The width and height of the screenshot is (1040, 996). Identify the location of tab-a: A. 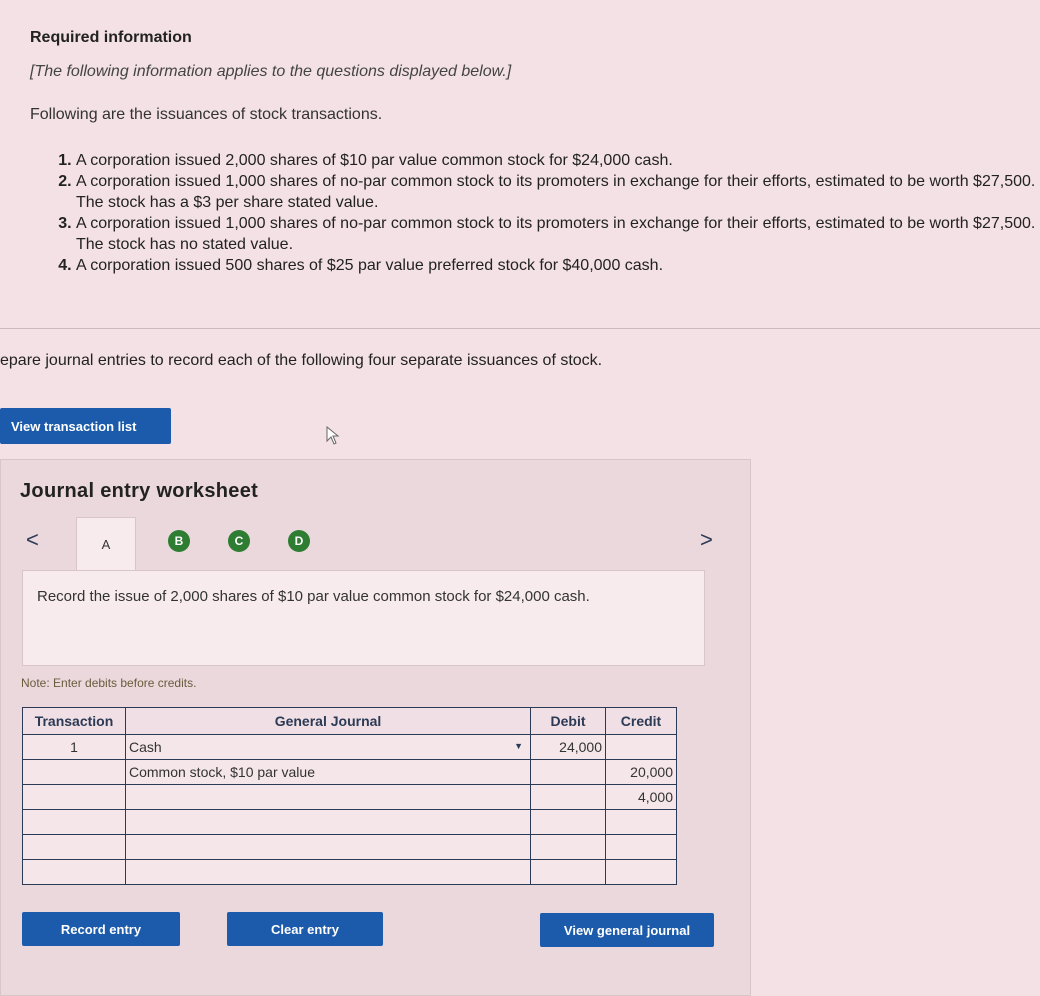
(106, 544).